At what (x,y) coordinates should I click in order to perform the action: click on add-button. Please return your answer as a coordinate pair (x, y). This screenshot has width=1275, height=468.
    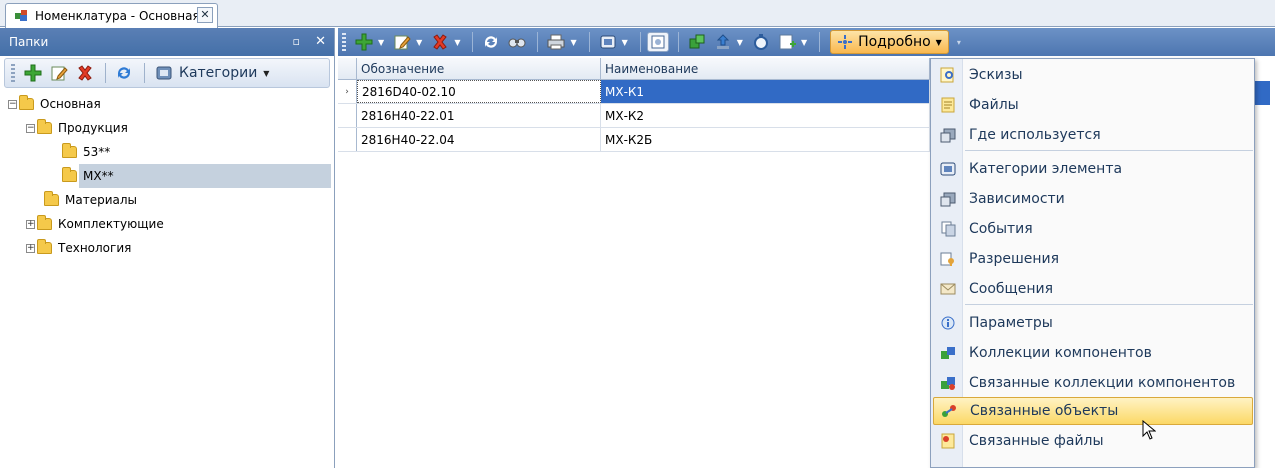
    Looking at the image, I should click on (364, 42).